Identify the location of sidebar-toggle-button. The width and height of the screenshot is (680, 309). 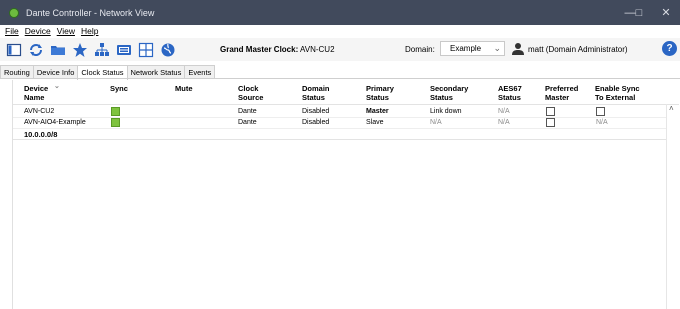
(13, 49).